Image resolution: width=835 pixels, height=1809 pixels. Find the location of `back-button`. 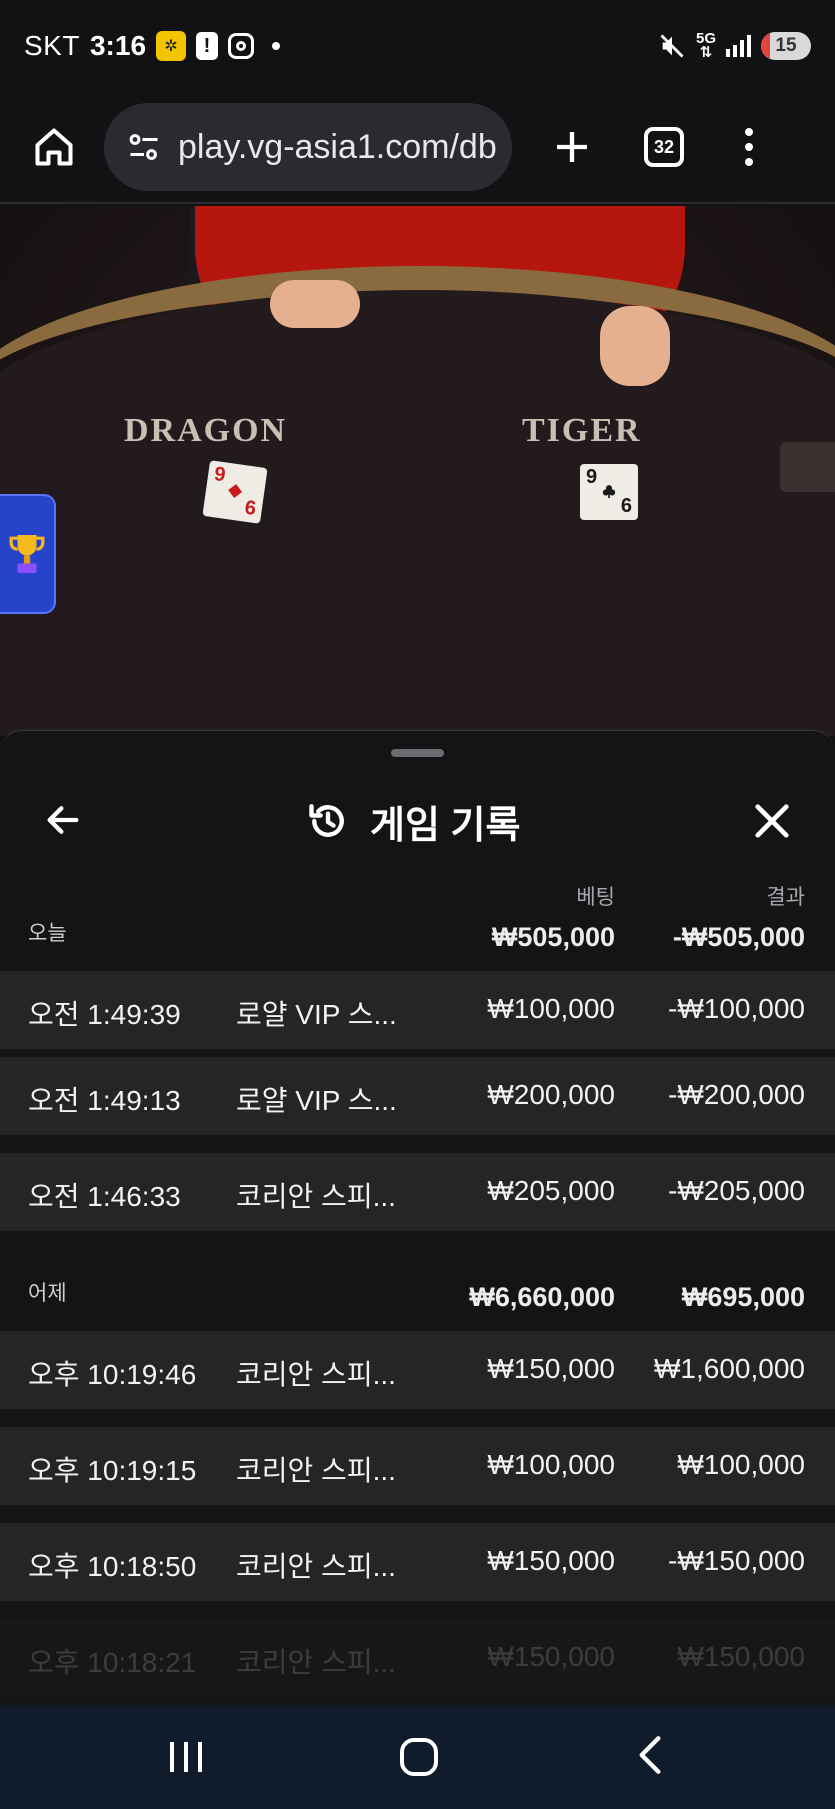

back-button is located at coordinates (63, 820).